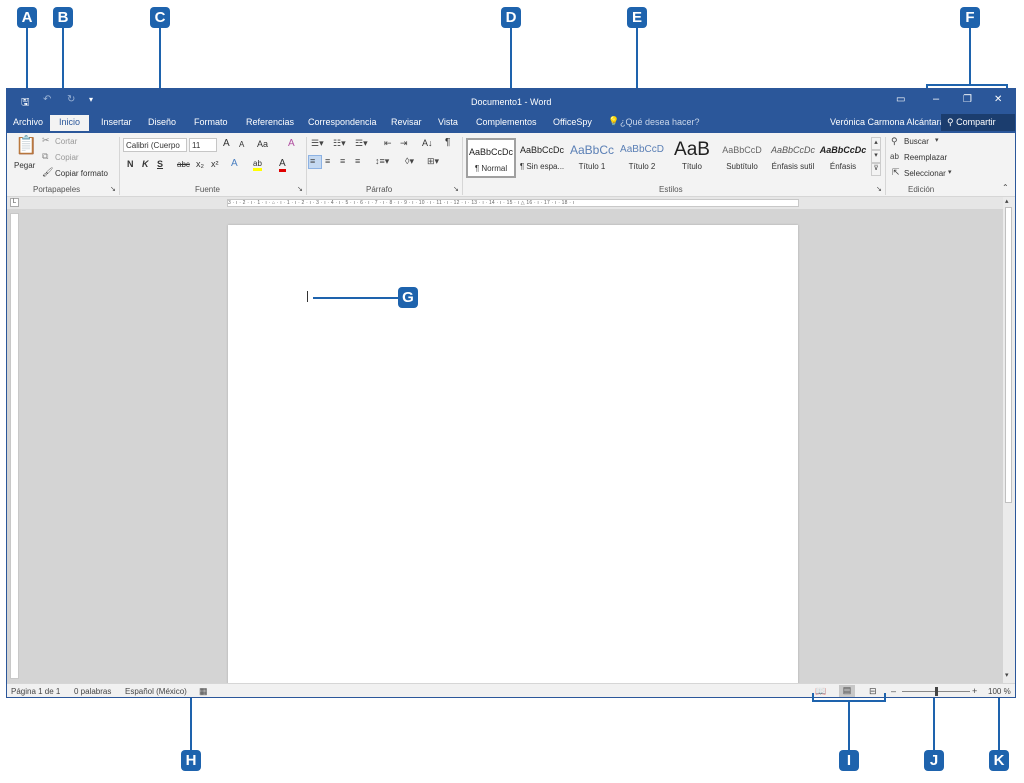 The image size is (1024, 783). What do you see at coordinates (215, 164) in the screenshot?
I see `superscript-button: x²` at bounding box center [215, 164].